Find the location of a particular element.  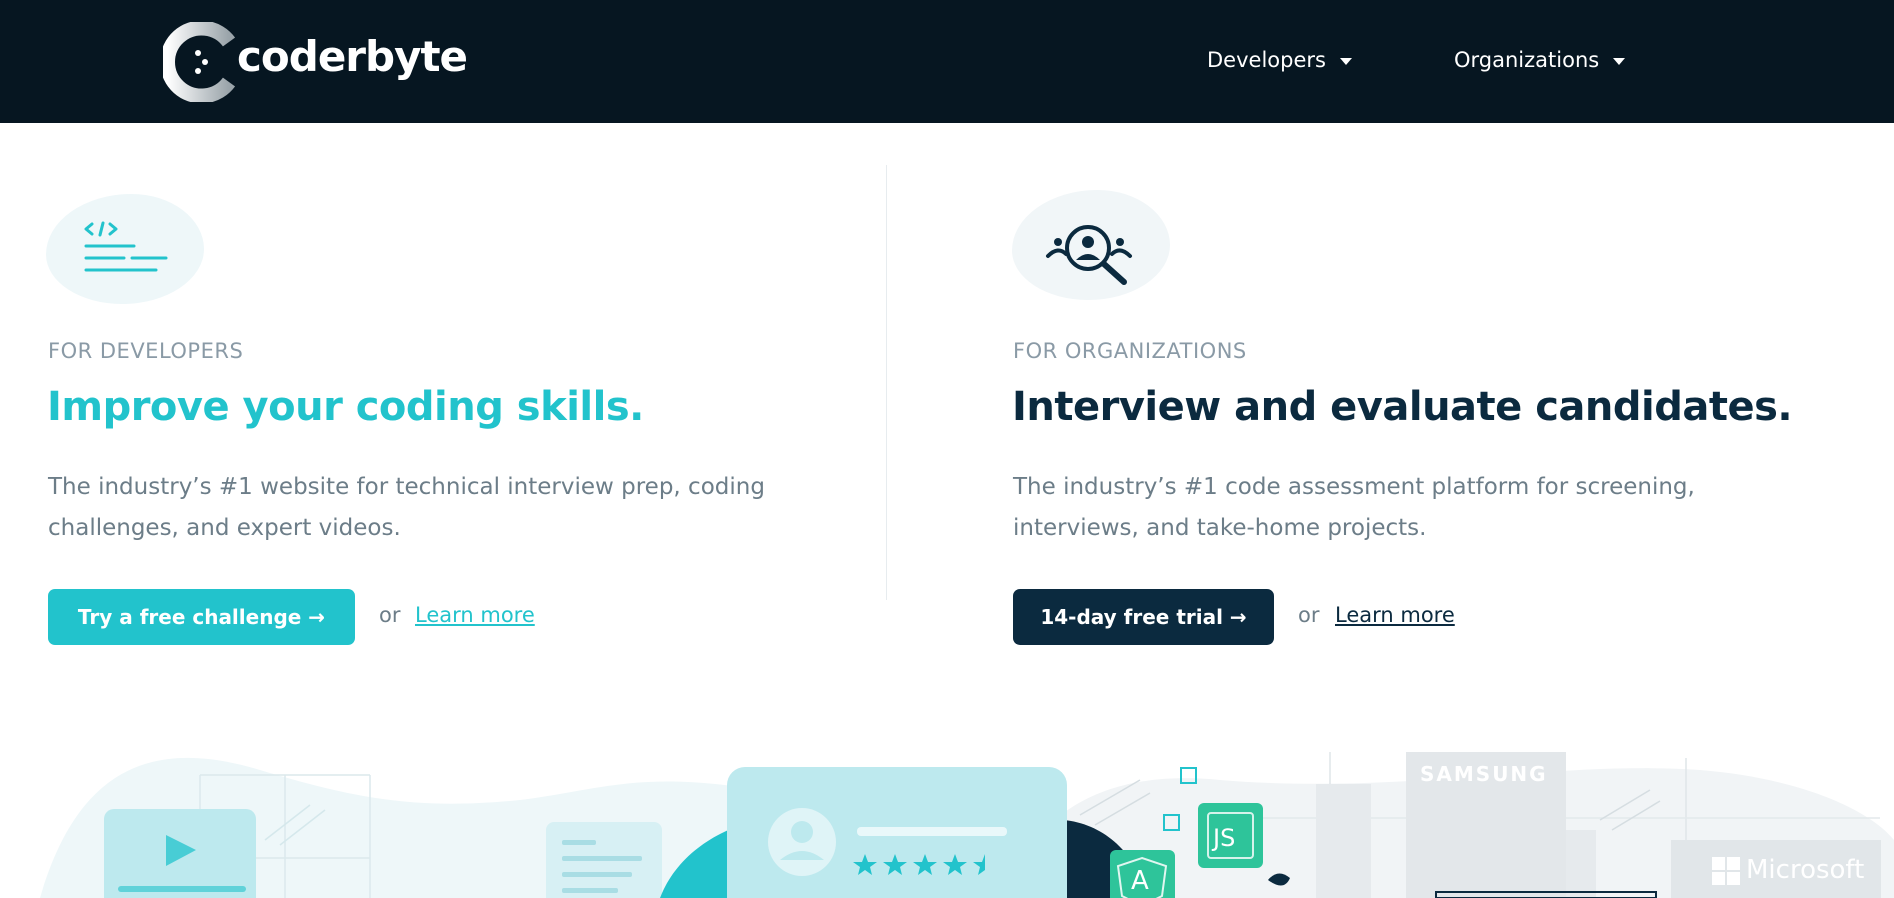

organizations-description-line: interviews, and take-home projects. is located at coordinates (1220, 528).